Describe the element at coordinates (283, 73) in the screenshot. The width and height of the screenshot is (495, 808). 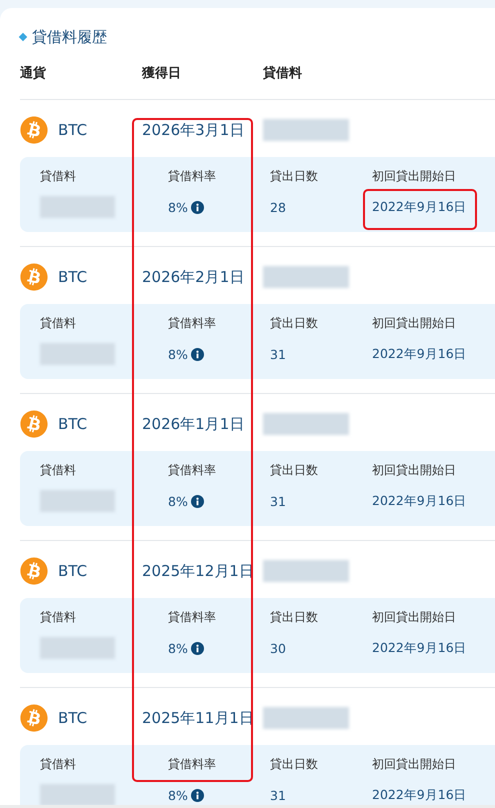
I see `column-header: 貸借料` at that location.